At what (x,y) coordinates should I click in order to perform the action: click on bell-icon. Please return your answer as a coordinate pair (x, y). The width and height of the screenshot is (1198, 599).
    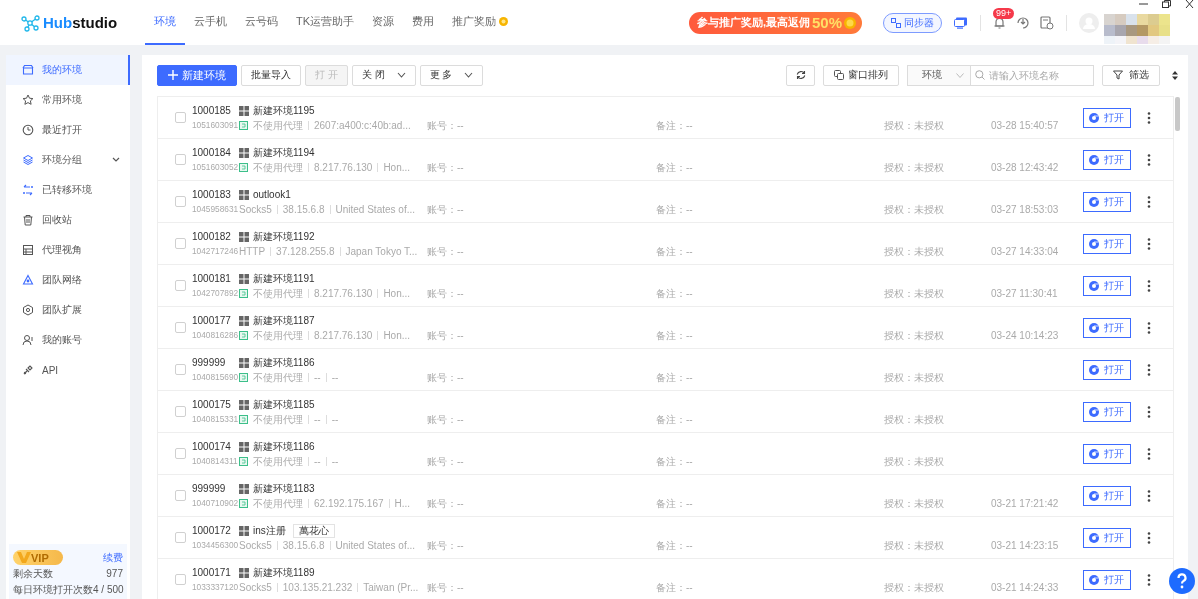
    Looking at the image, I should click on (999, 22).